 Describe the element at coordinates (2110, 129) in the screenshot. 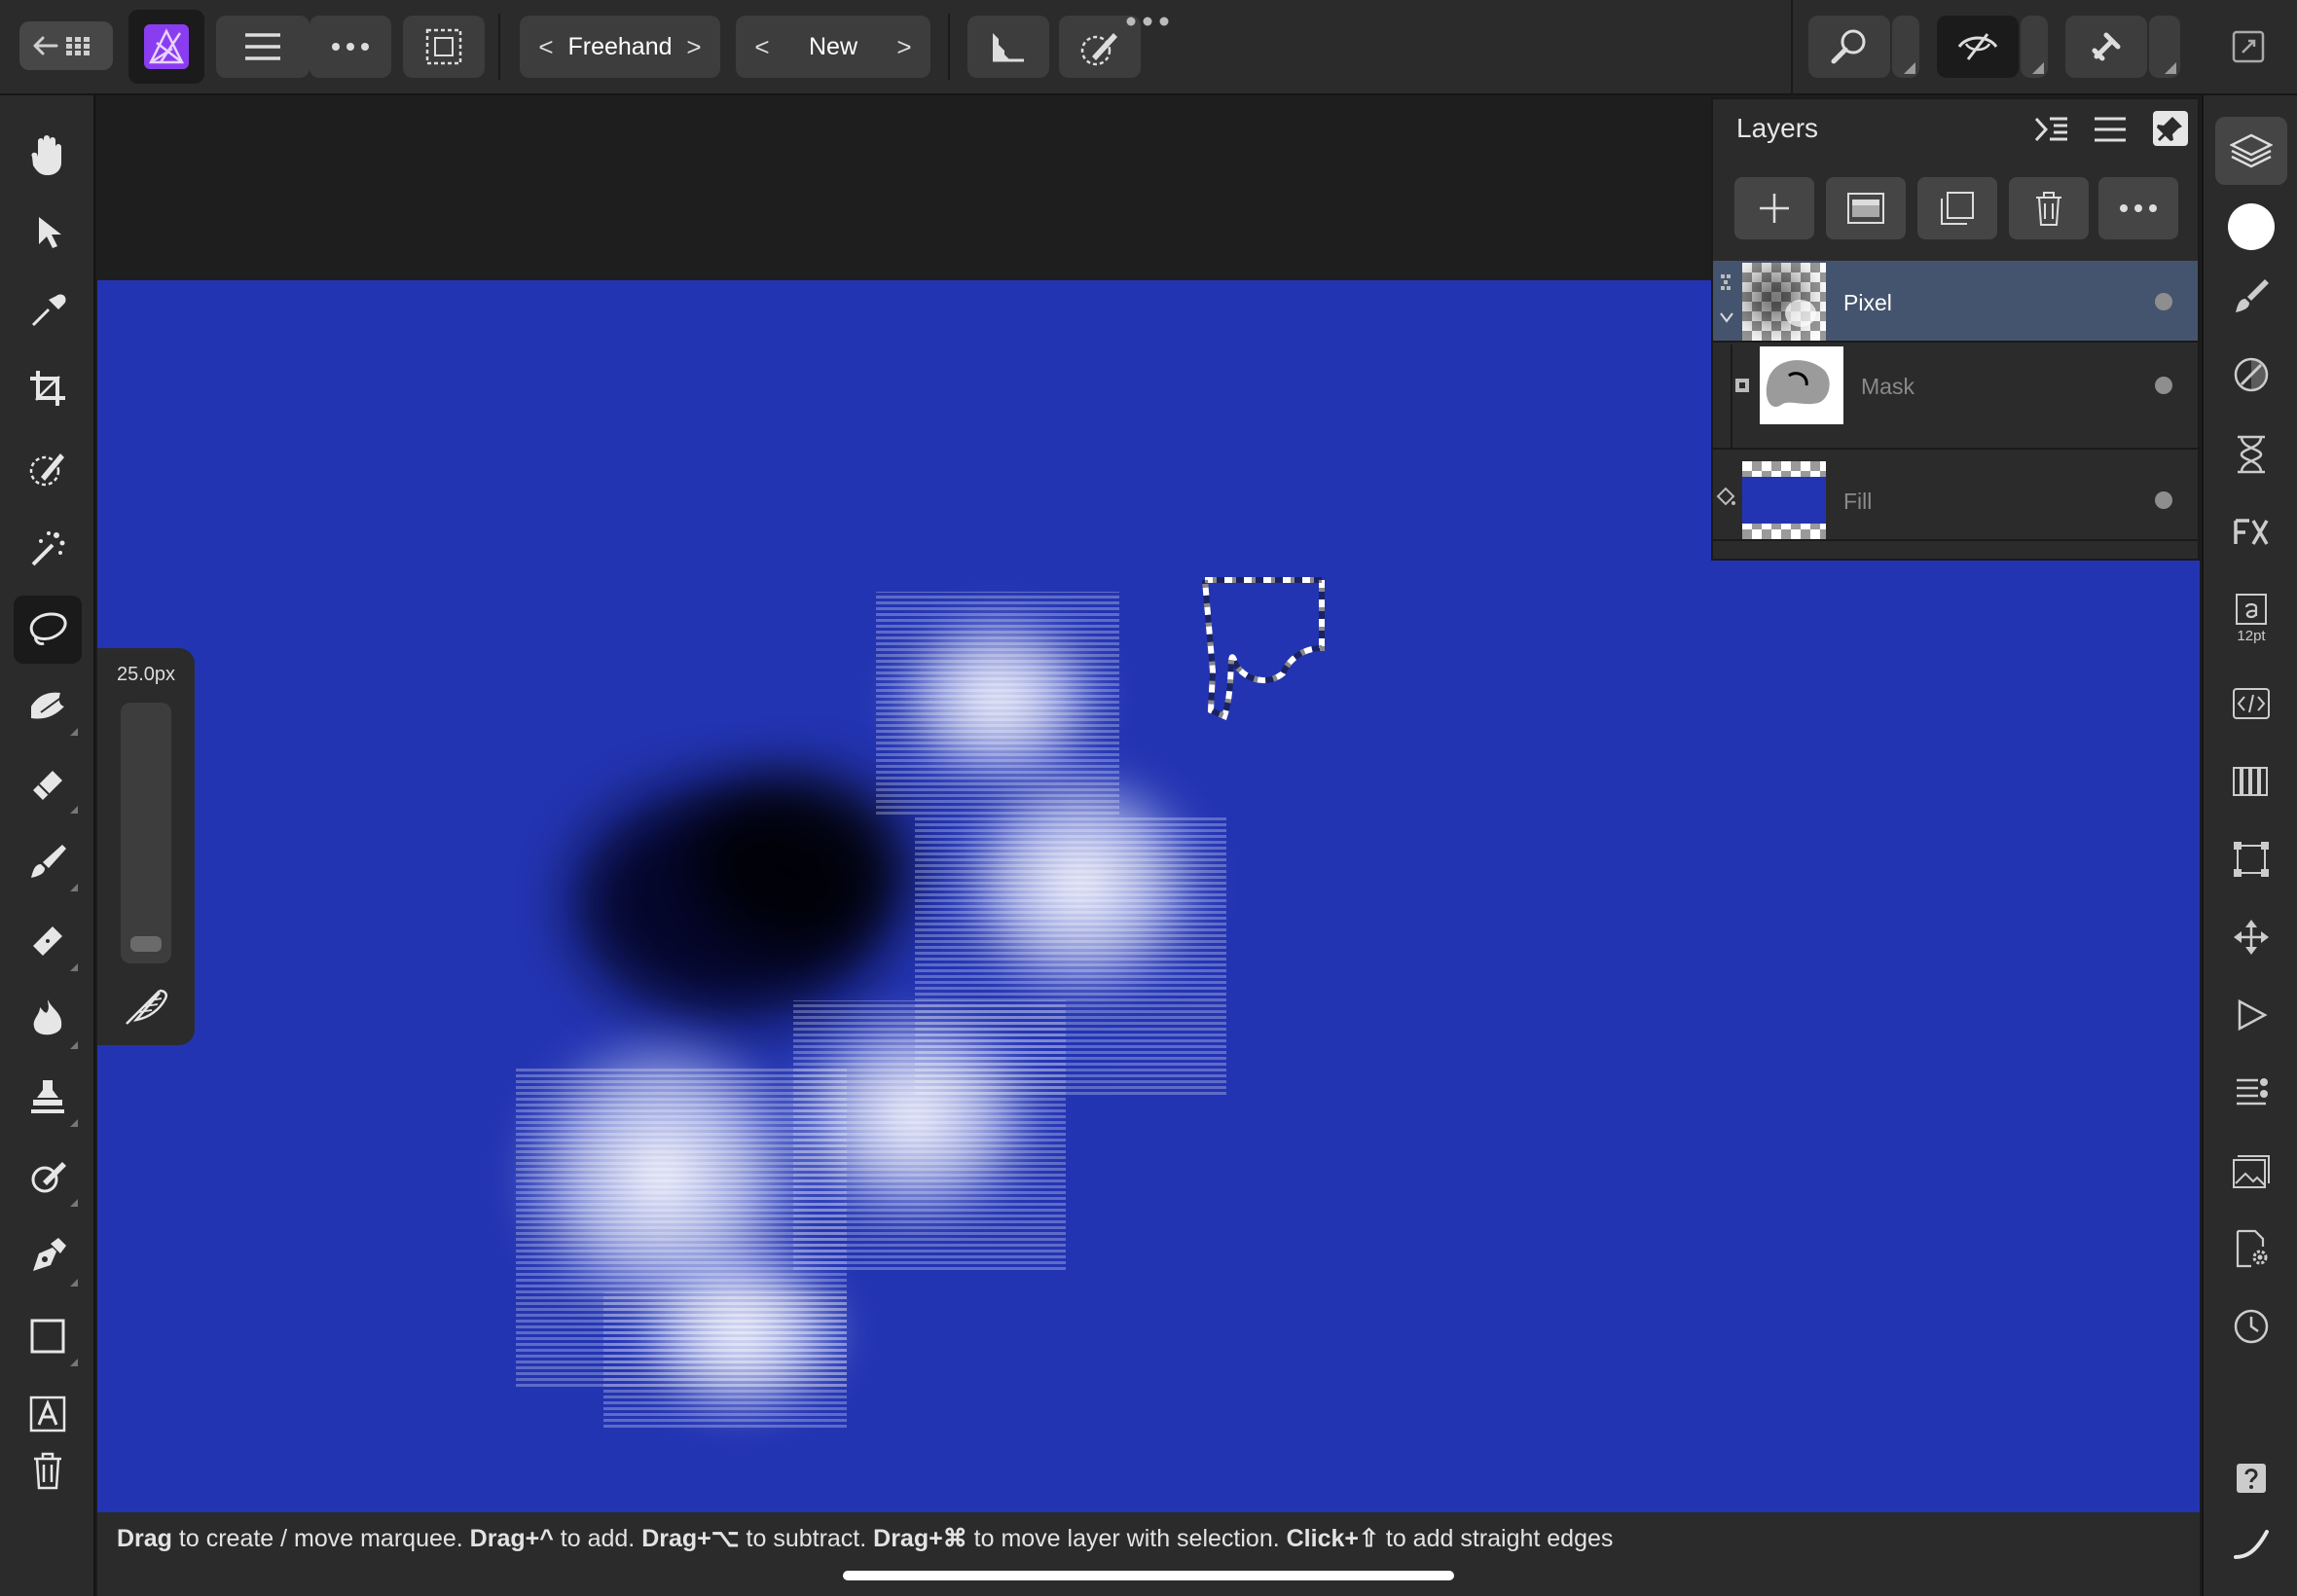

I see `layers-menu-button` at that location.